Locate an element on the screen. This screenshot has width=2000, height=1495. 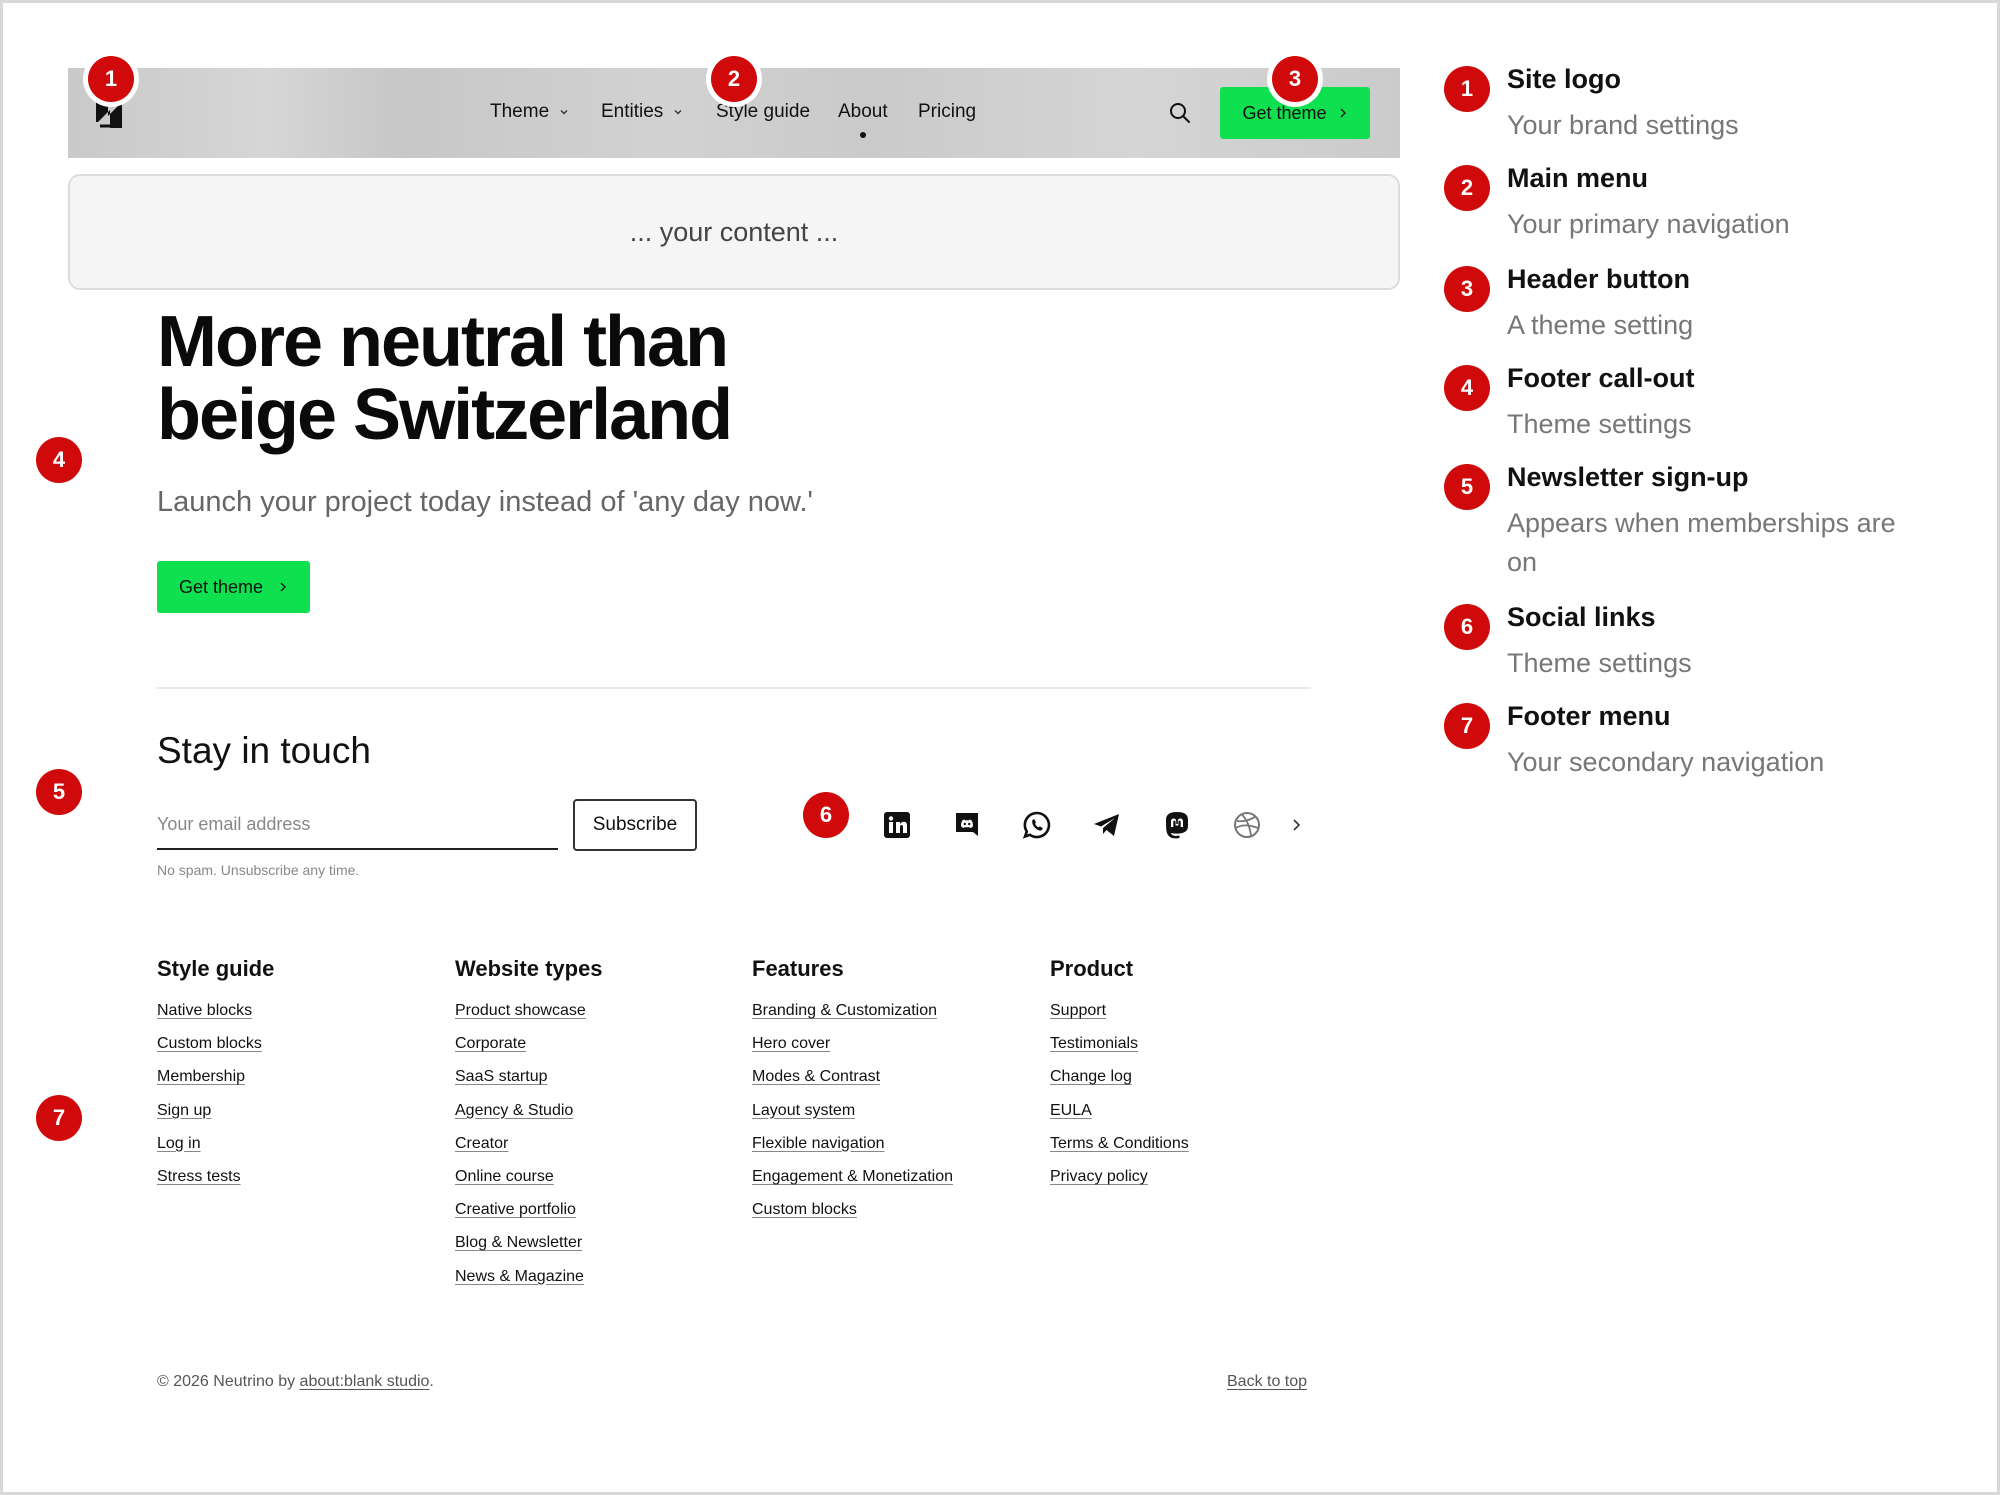
footer-link: Hero cover is located at coordinates (852, 1043).